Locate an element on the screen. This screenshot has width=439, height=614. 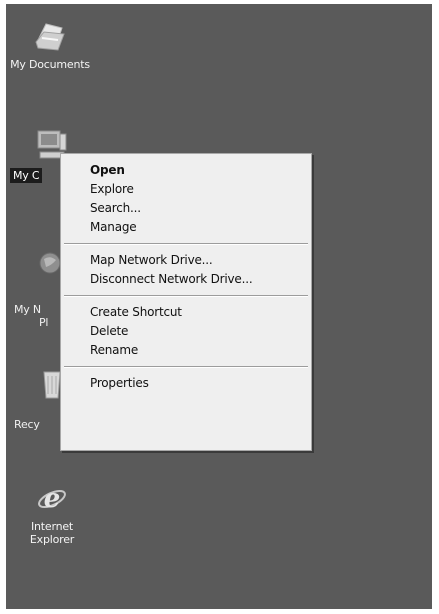
menu-item-rename: Rename is located at coordinates (186, 350).